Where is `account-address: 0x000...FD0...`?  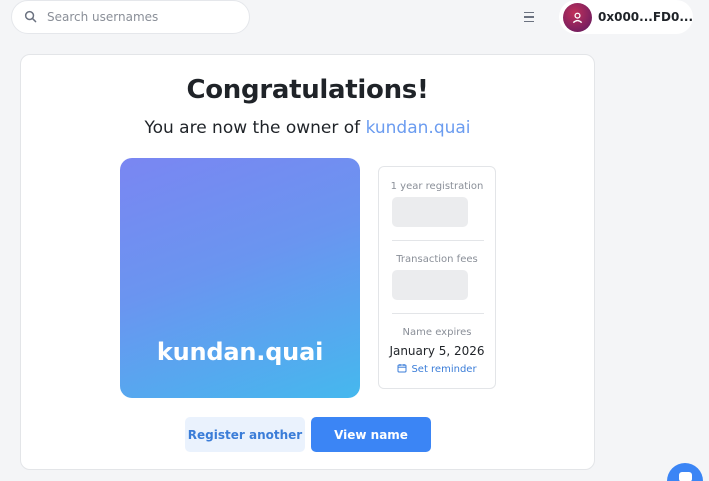
account-address: 0x000...FD0... is located at coordinates (645, 17).